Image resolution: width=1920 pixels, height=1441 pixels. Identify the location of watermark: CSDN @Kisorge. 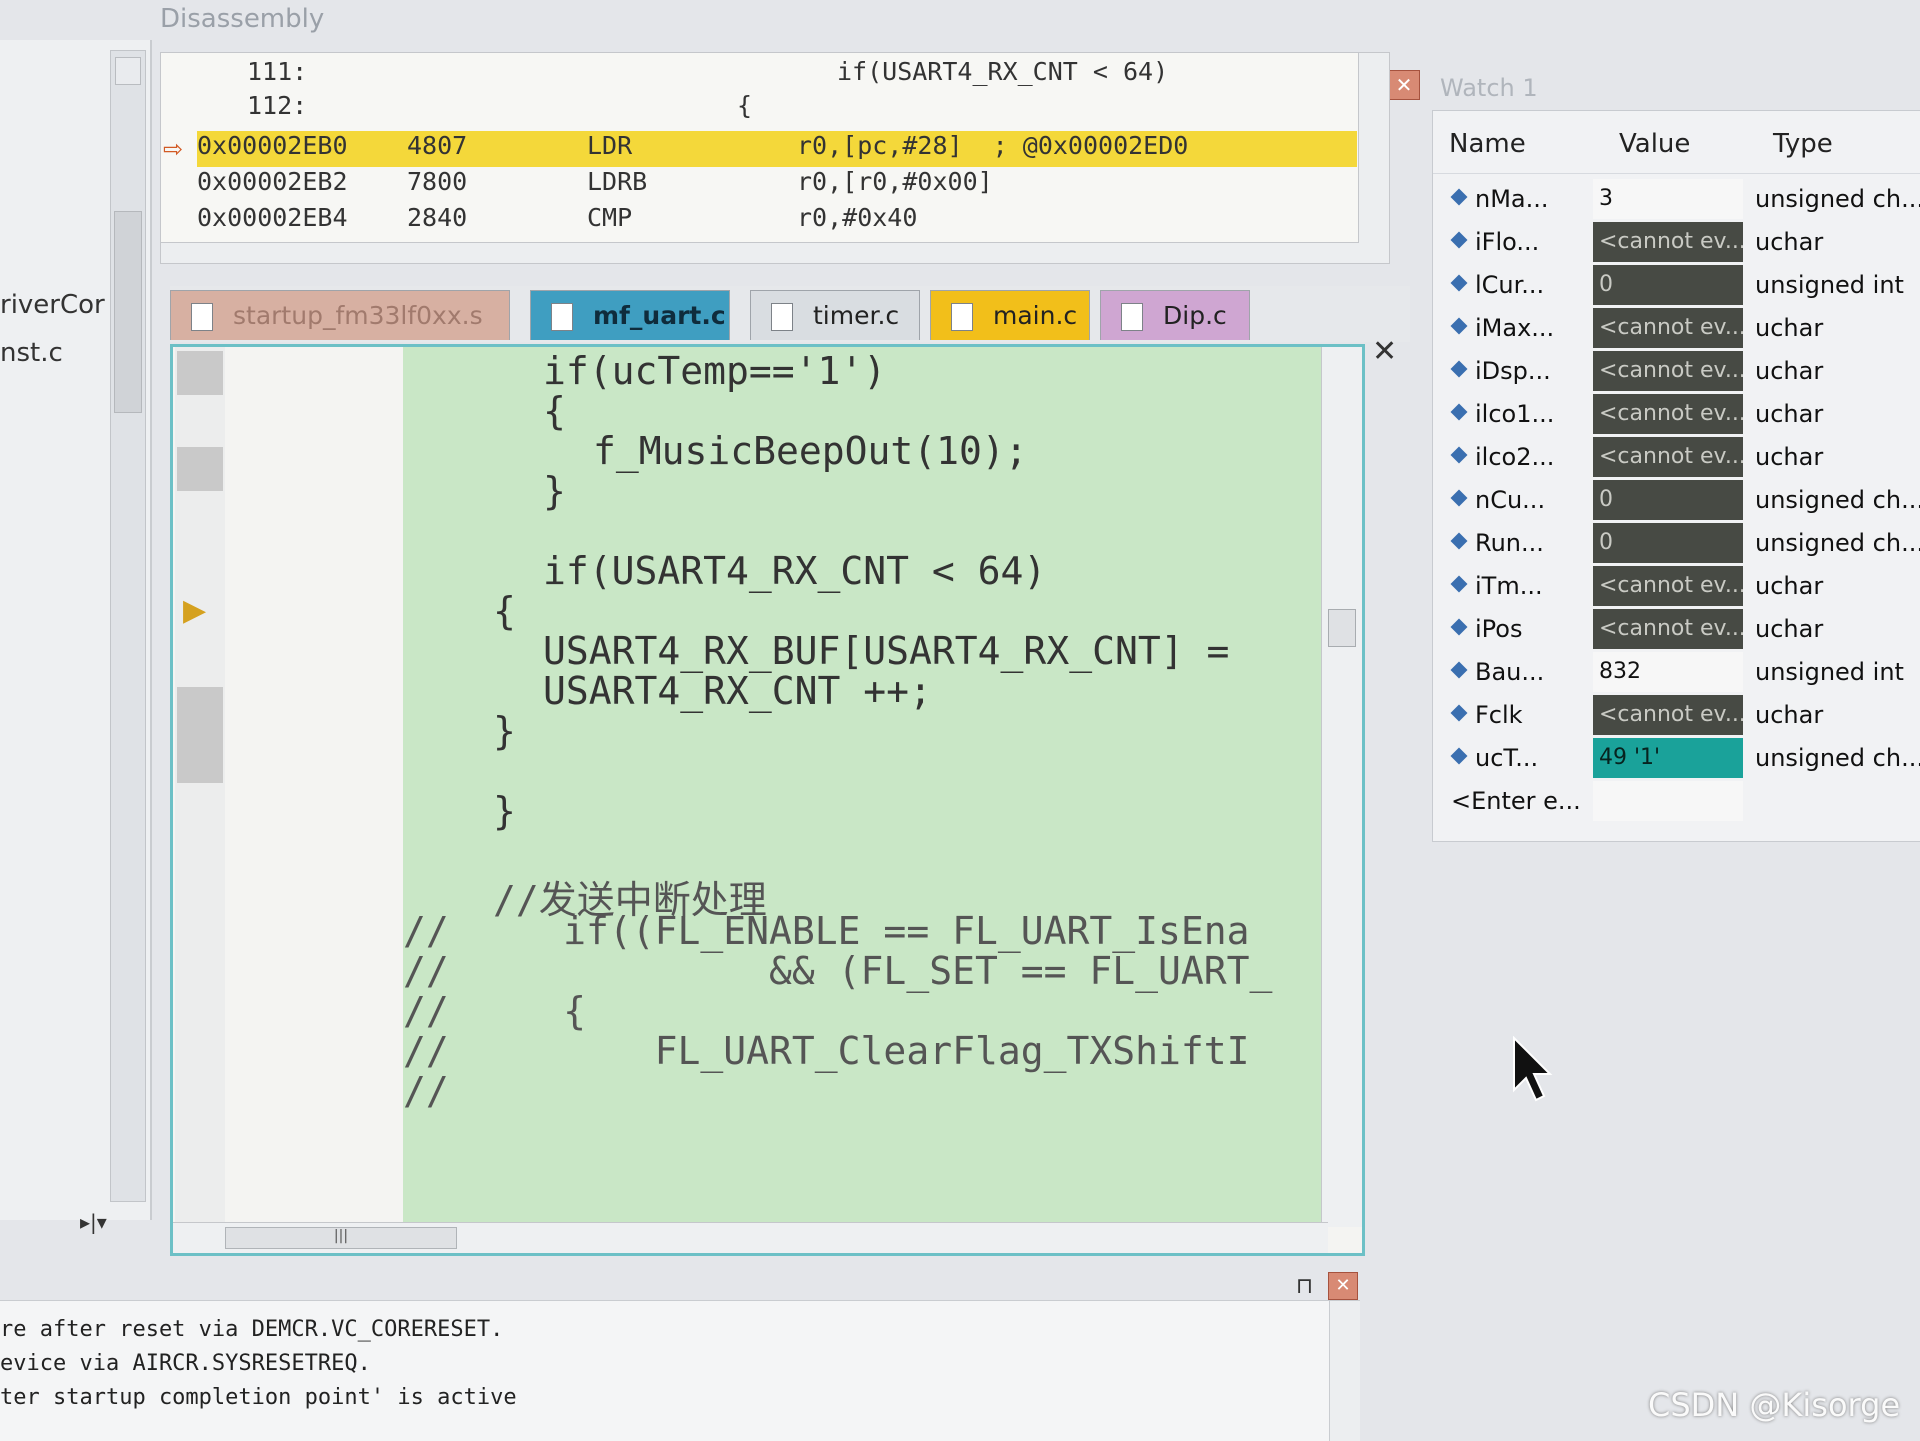
(1774, 1405).